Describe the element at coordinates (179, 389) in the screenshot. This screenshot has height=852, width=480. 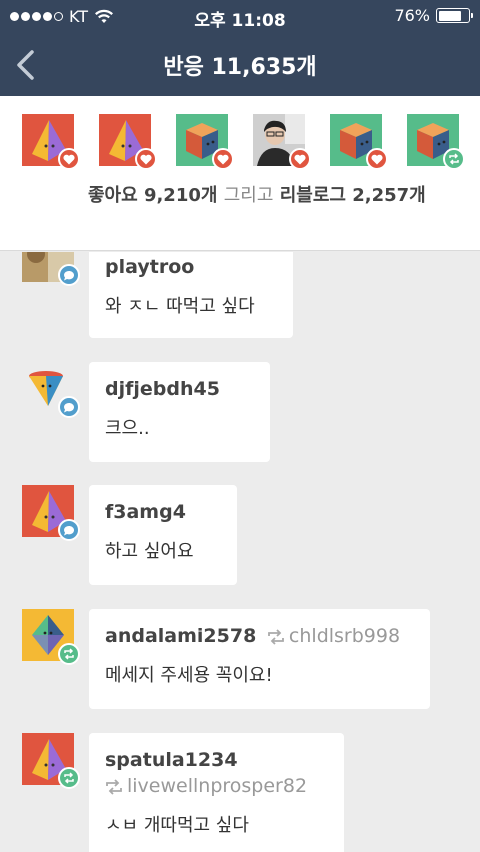
I see `note-username: djfjebdh45` at that location.